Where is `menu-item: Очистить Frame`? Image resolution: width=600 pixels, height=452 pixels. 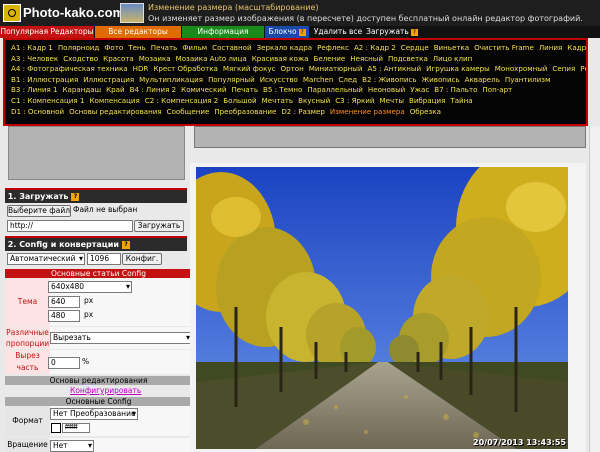
menu-item: Очистить Frame is located at coordinates (504, 47).